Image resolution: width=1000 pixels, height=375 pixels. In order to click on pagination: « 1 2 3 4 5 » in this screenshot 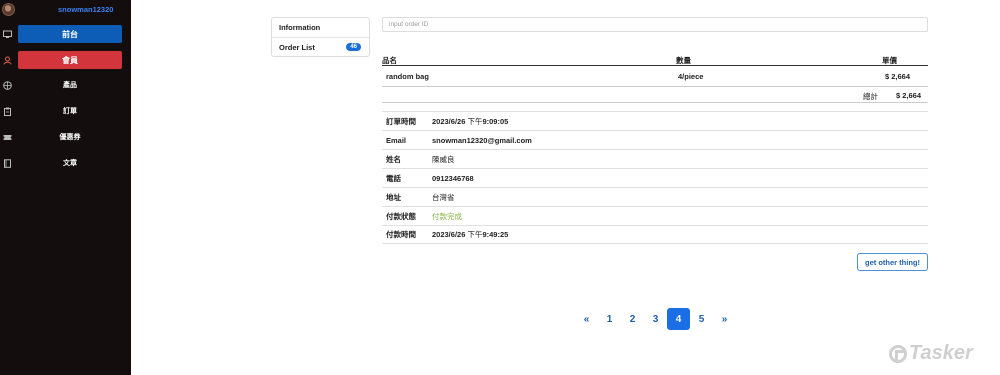, I will do `click(655, 319)`.